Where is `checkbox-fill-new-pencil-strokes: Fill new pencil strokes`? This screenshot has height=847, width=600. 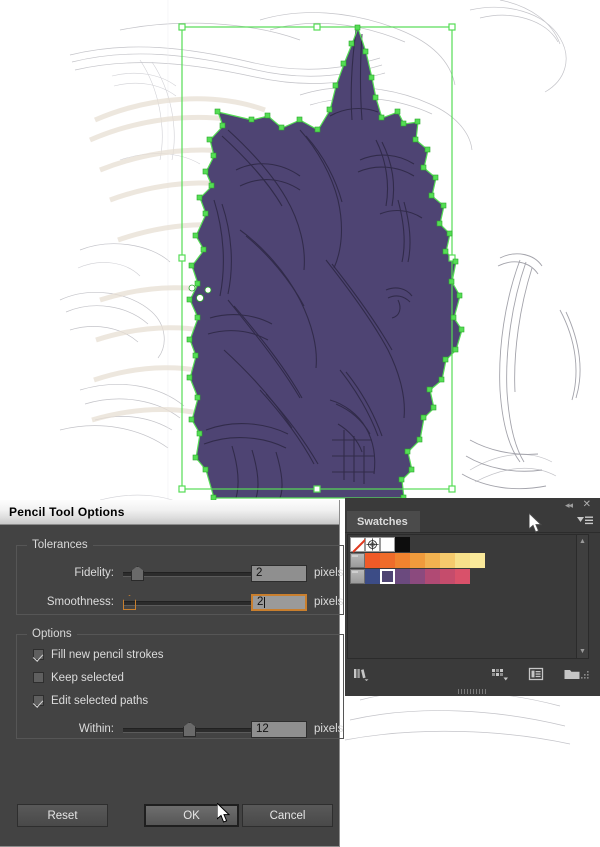 checkbox-fill-new-pencil-strokes: Fill new pencil strokes is located at coordinates (180, 654).